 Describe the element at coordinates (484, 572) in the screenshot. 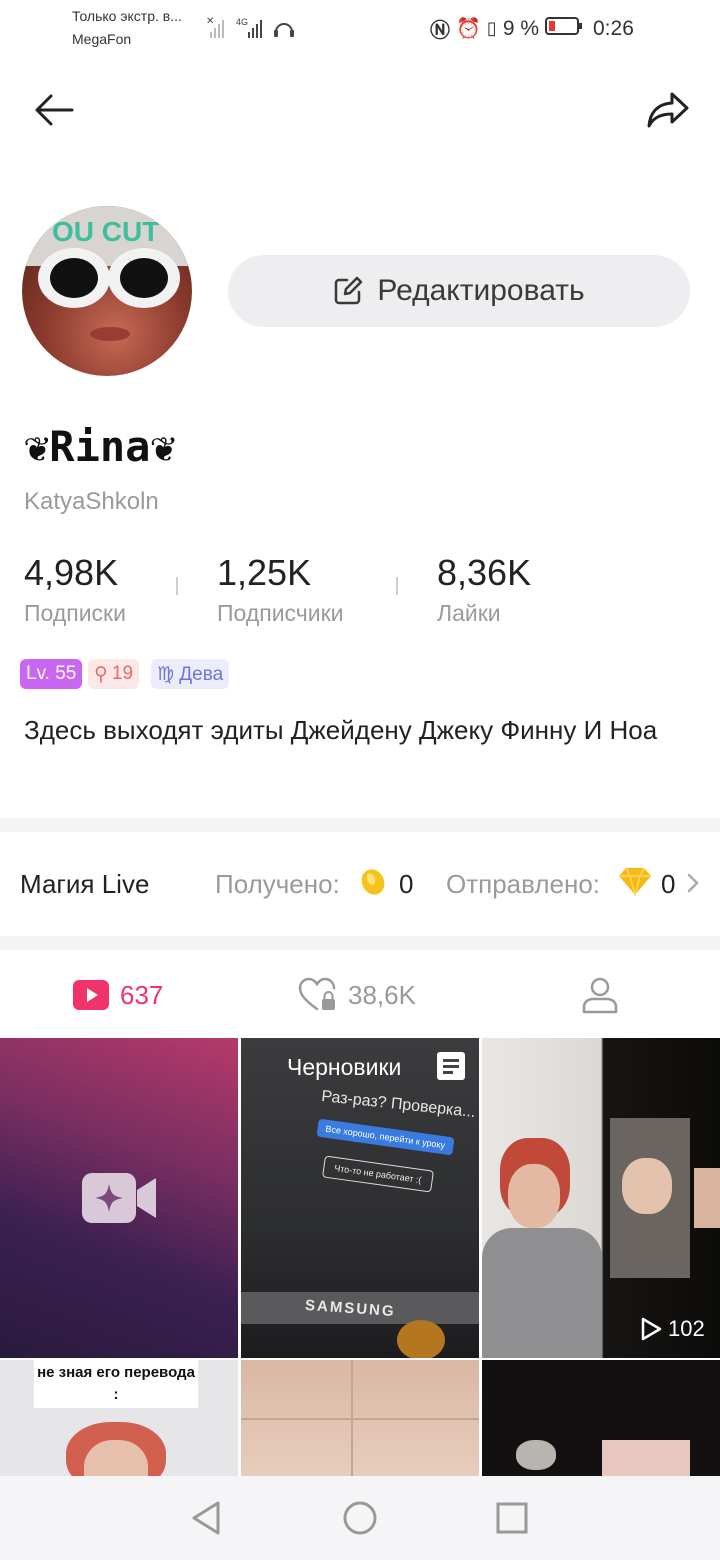

I see `stat-likes-value: 8,36K` at that location.